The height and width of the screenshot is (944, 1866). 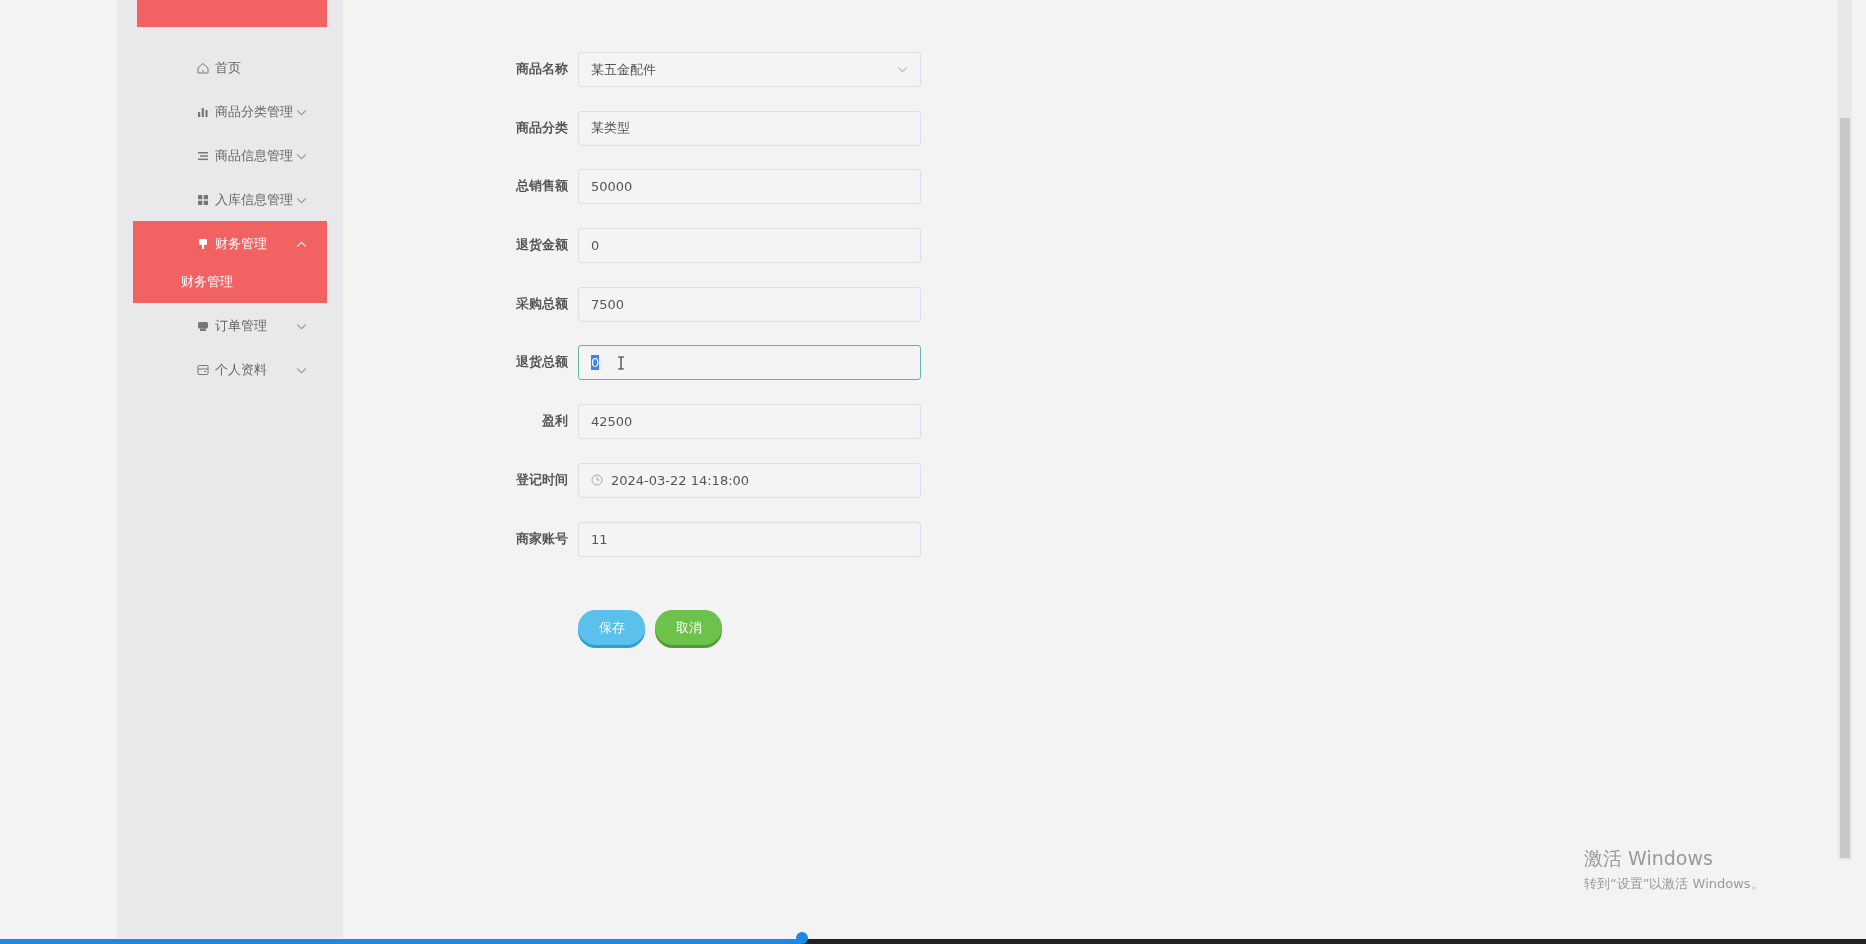 What do you see at coordinates (749, 69) in the screenshot?
I see `select-field: 某五金配件` at bounding box center [749, 69].